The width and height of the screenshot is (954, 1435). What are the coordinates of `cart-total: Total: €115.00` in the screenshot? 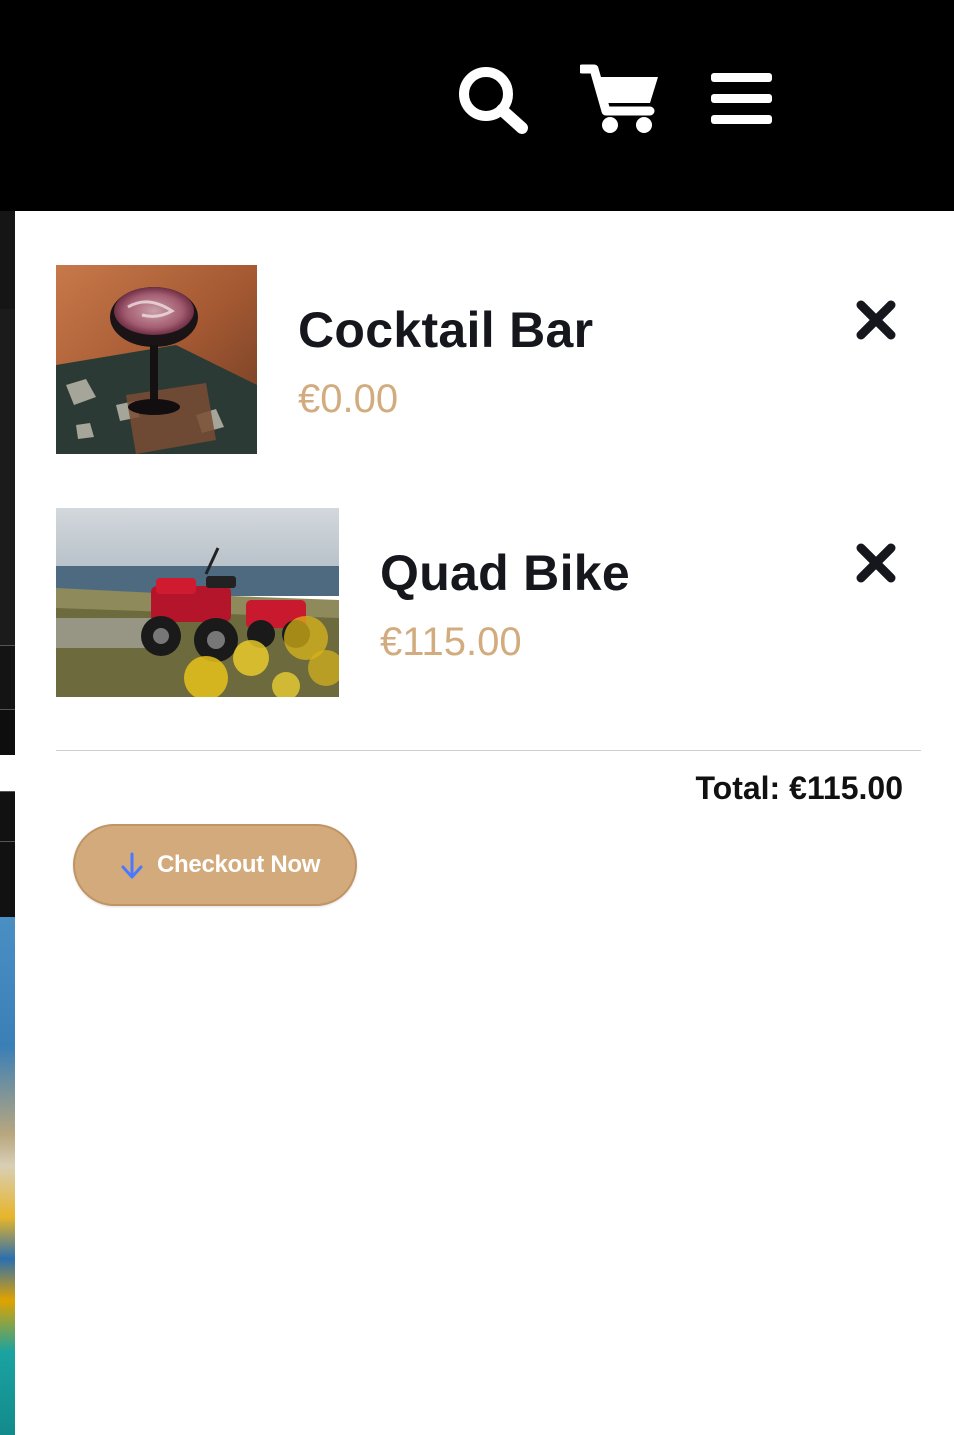 It's located at (799, 788).